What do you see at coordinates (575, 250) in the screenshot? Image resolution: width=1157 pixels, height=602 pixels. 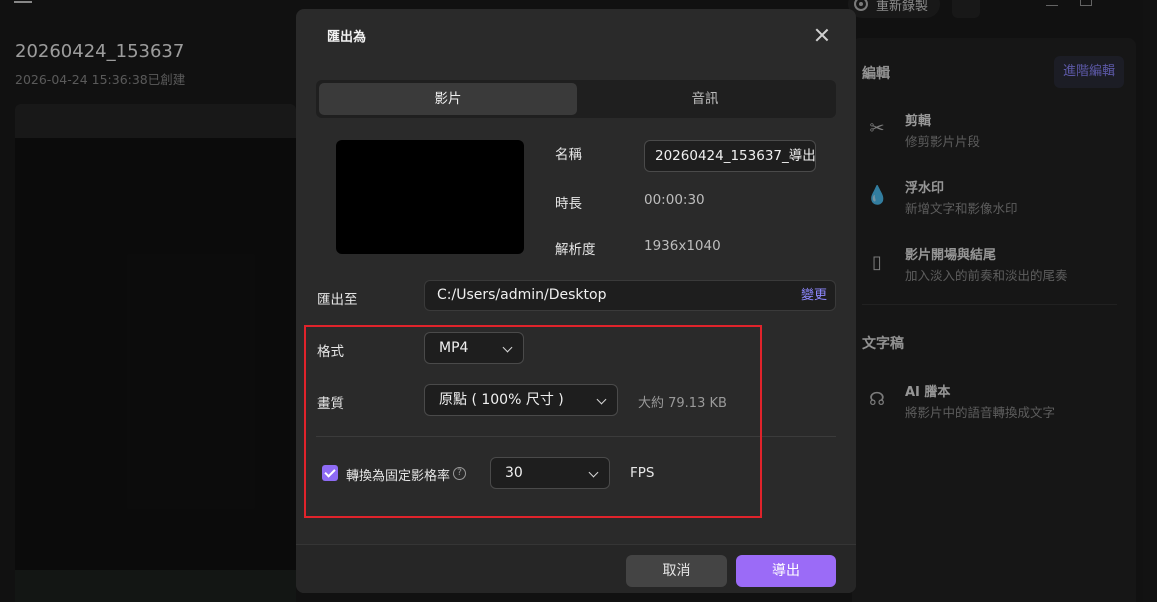 I see `resolution-label: 解析度` at bounding box center [575, 250].